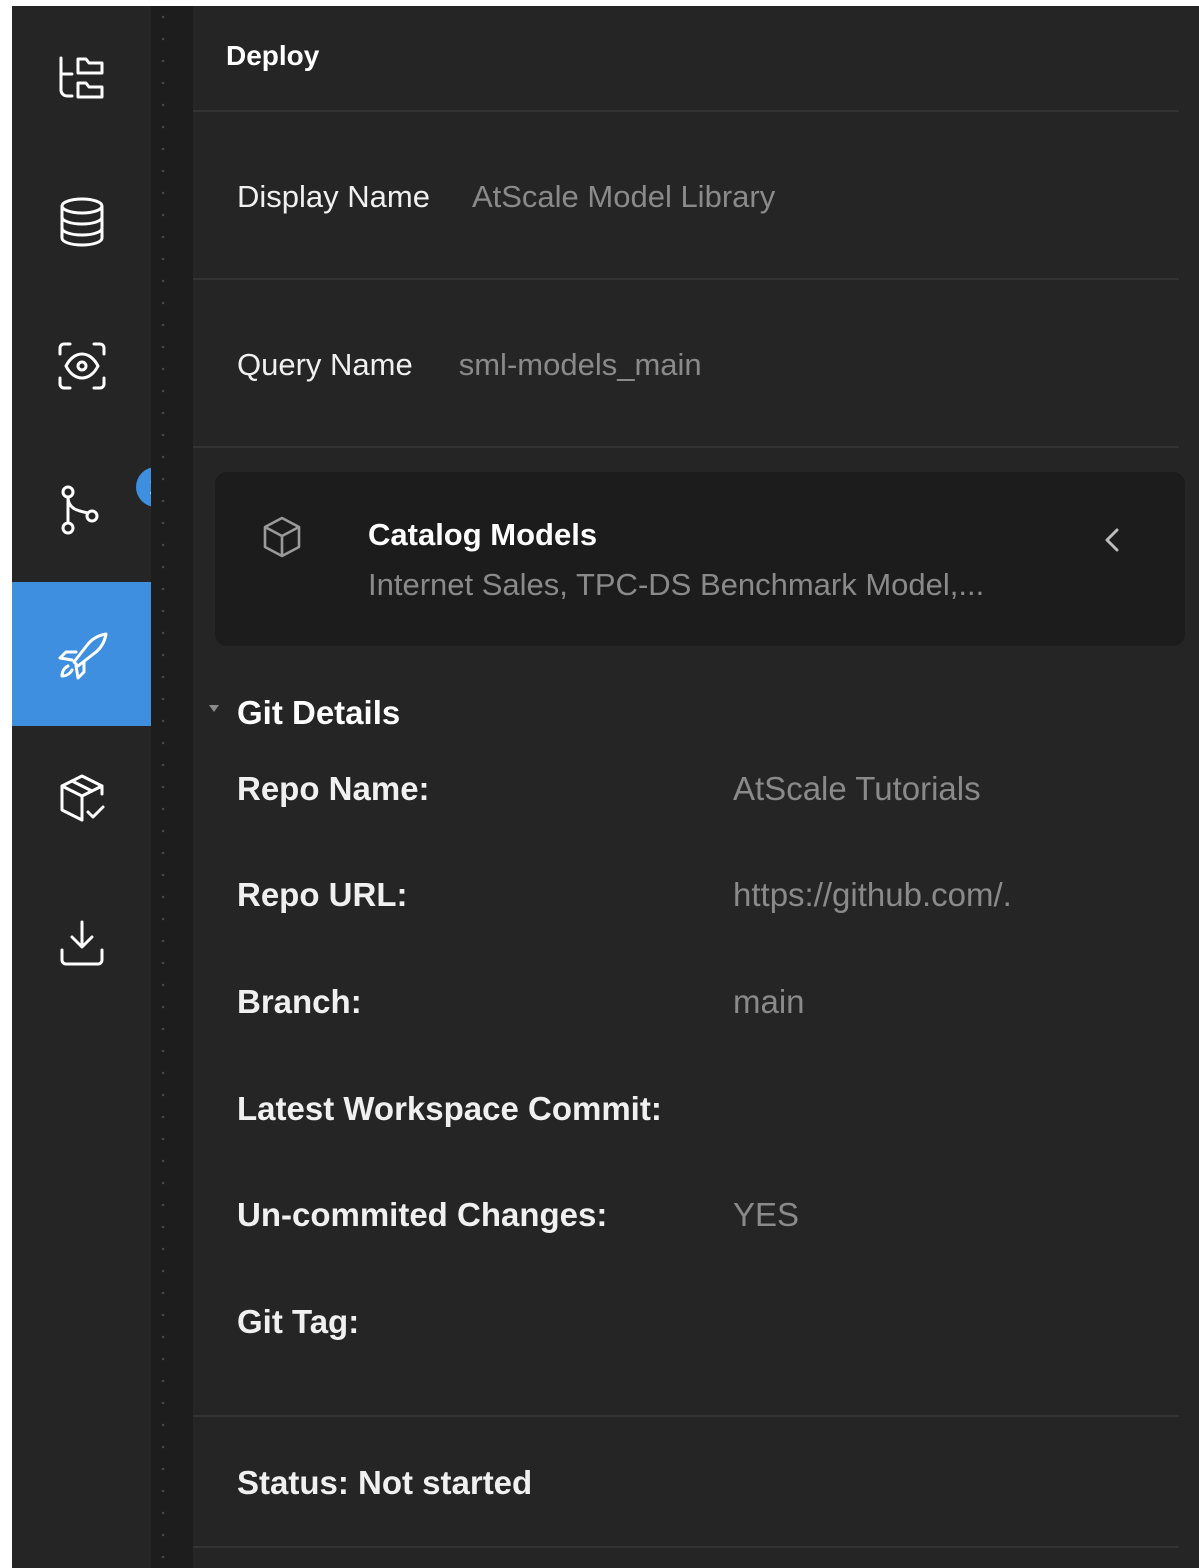 The image size is (1199, 1568). What do you see at coordinates (766, 1214) in the screenshot?
I see `uncommitted-changes-value: YES` at bounding box center [766, 1214].